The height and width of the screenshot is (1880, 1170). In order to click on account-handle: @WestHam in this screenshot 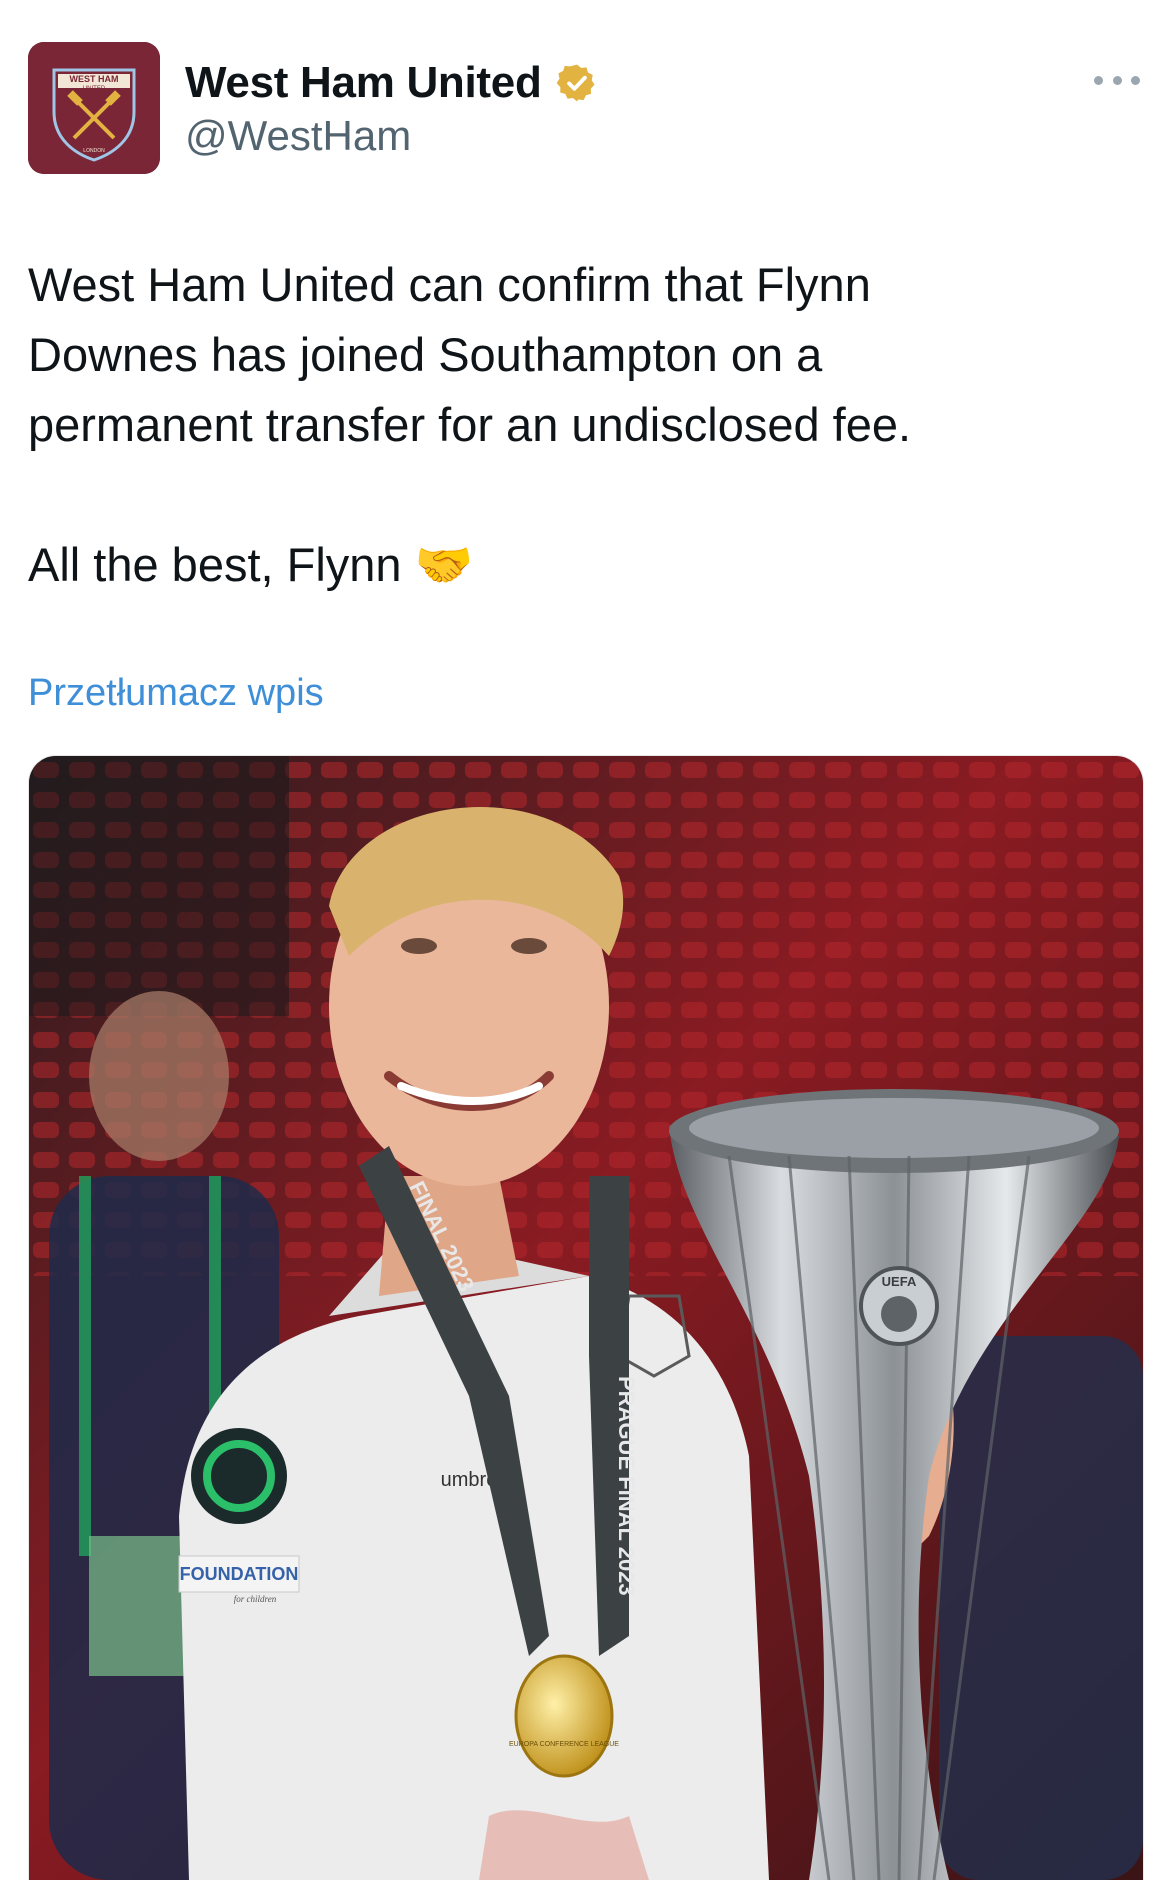, I will do `click(298, 136)`.